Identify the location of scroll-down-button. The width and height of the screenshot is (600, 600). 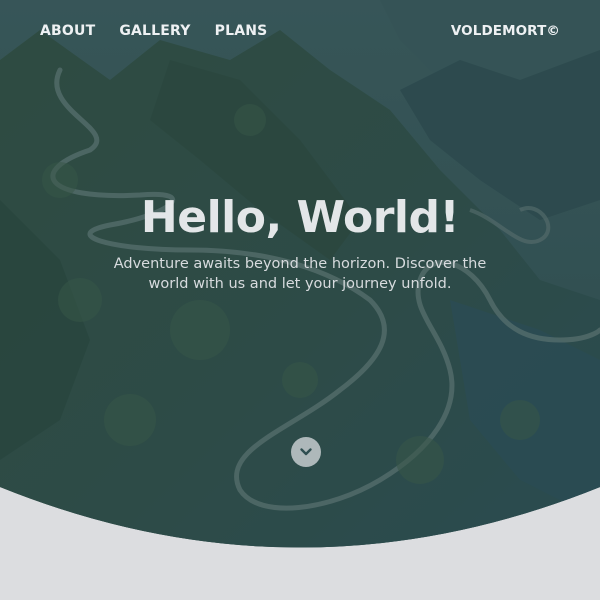
(306, 452).